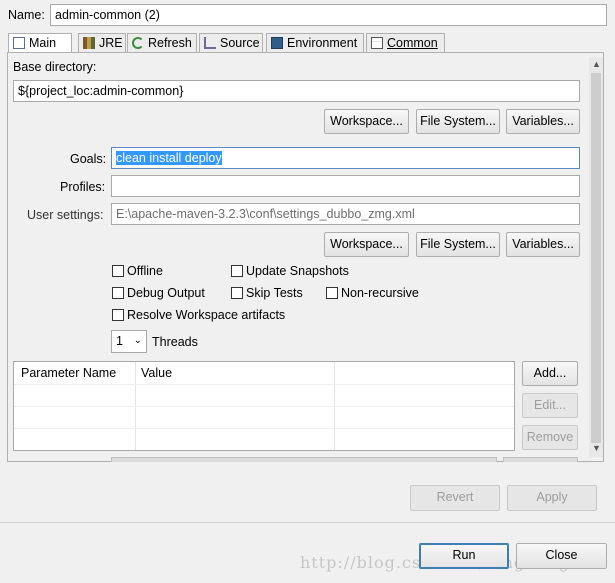 The image size is (615, 583). I want to click on run-button: Run, so click(464, 556).